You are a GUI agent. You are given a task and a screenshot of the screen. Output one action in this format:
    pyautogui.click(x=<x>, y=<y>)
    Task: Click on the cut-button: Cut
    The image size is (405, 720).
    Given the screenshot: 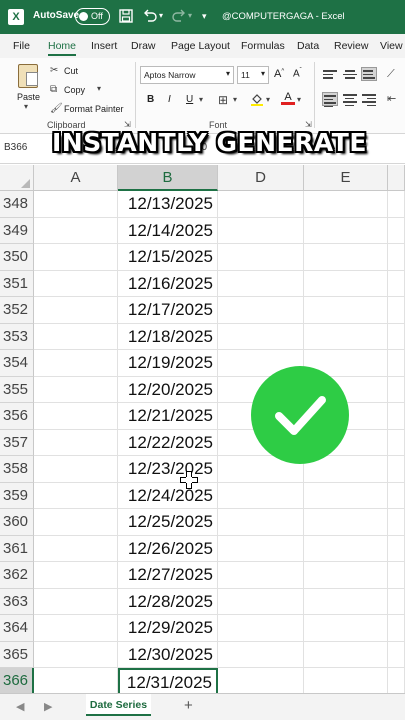 What is the action you would take?
    pyautogui.click(x=71, y=71)
    